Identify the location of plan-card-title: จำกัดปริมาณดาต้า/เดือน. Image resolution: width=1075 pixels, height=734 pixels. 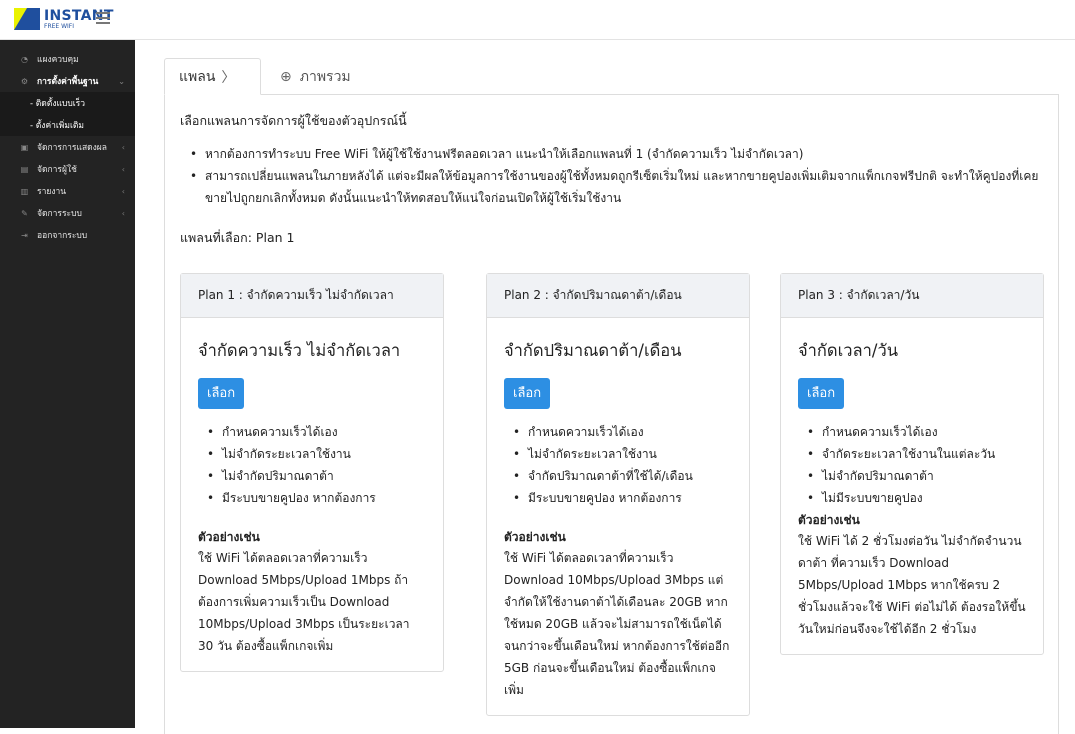
(593, 350).